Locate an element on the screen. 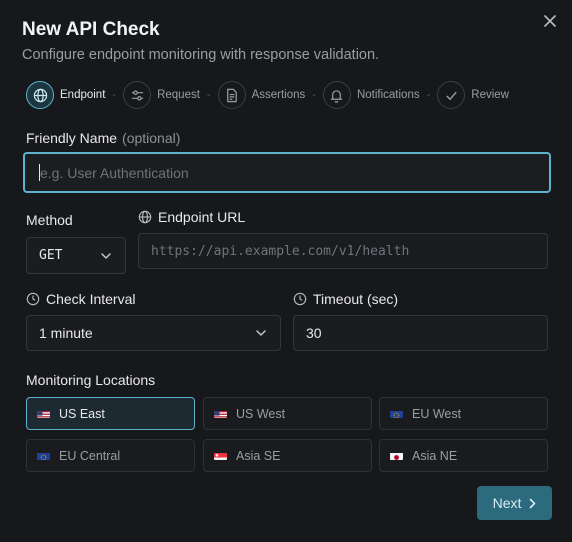 The height and width of the screenshot is (542, 572). timeout-input: 30 is located at coordinates (420, 333).